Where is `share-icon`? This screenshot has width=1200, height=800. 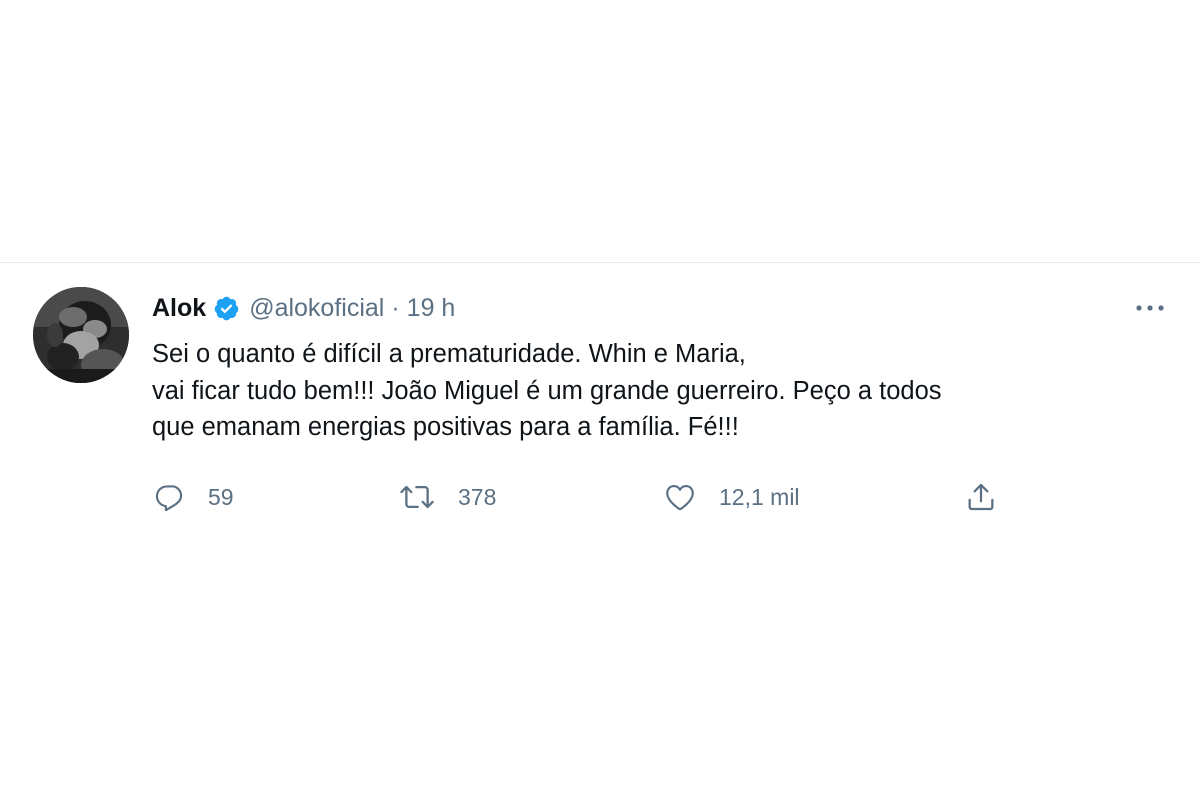
share-icon is located at coordinates (981, 497).